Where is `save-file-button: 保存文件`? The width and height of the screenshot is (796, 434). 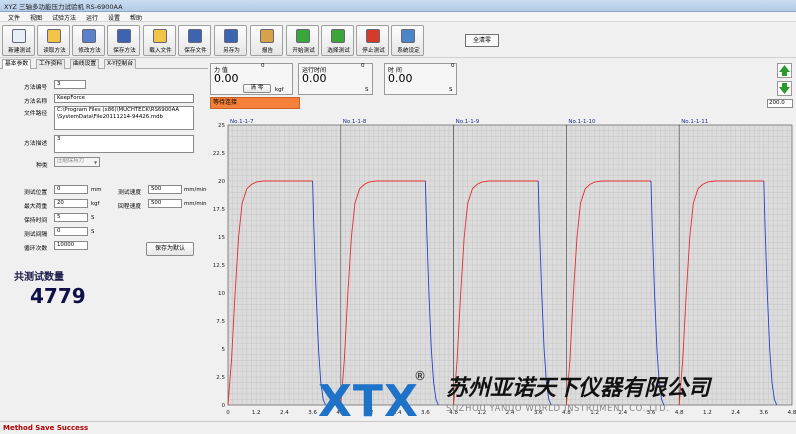 save-file-button: 保存文件 is located at coordinates (194, 40).